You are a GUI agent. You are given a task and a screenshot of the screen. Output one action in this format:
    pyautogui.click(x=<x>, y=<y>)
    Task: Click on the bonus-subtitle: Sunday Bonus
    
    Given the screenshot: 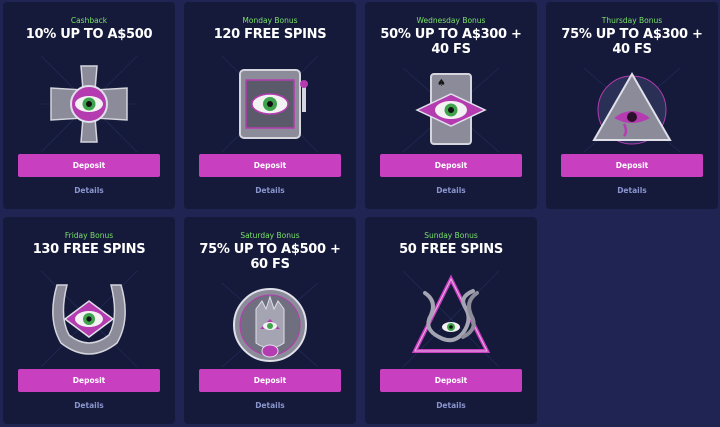 What is the action you would take?
    pyautogui.click(x=451, y=235)
    